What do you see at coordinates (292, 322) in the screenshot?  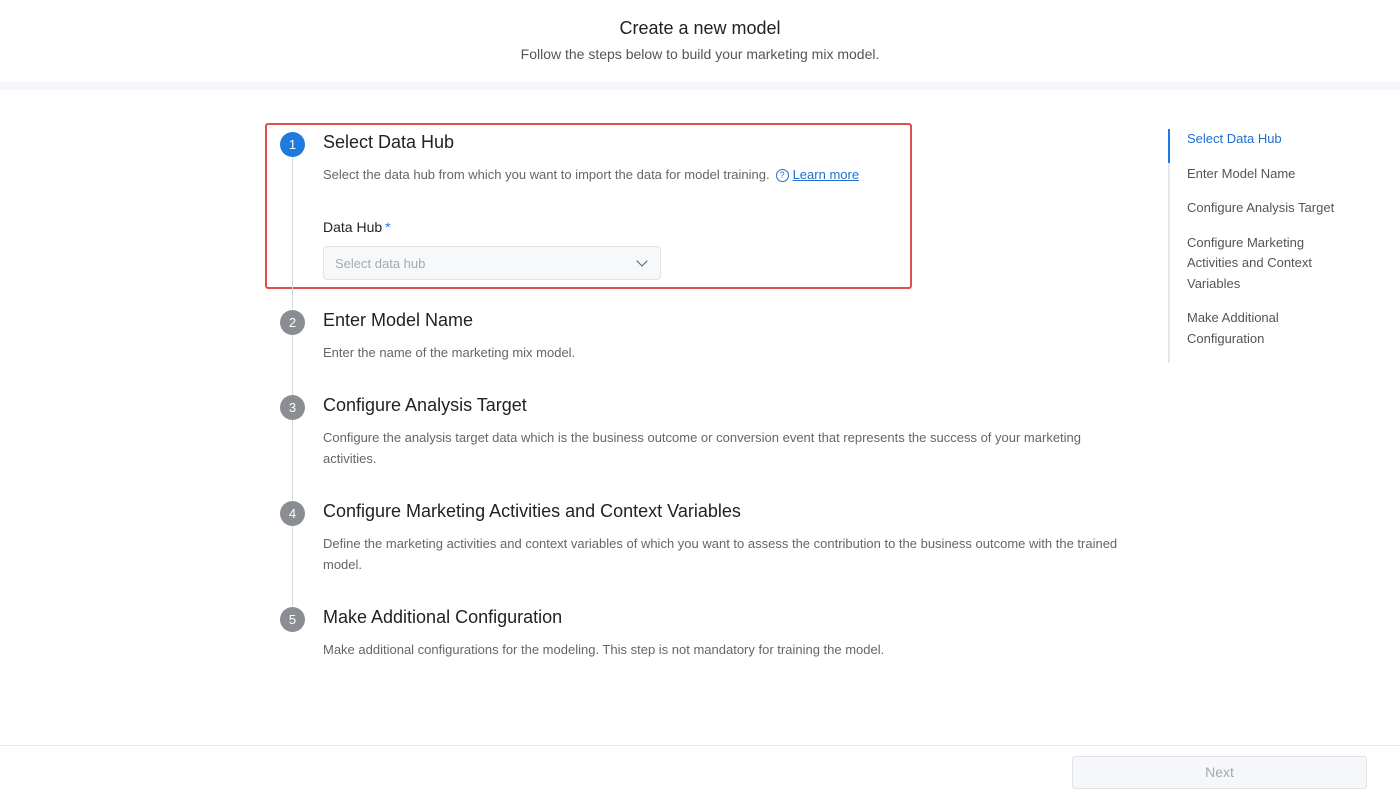 I see `step-number-badge: 2` at bounding box center [292, 322].